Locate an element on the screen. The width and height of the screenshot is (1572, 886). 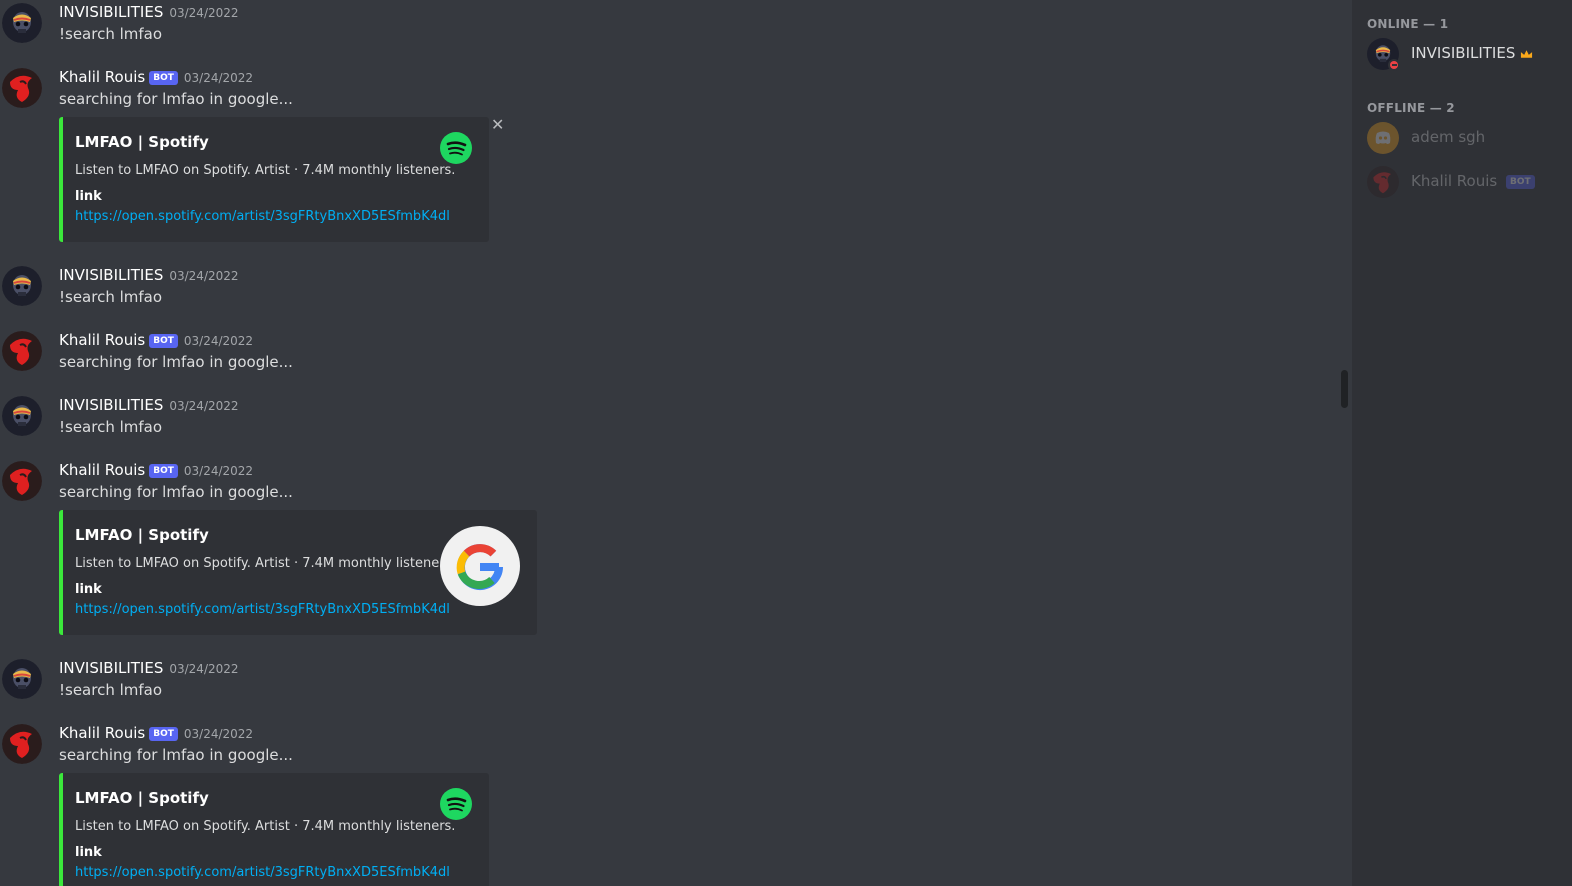
discord-default-avatar is located at coordinates (1383, 138).